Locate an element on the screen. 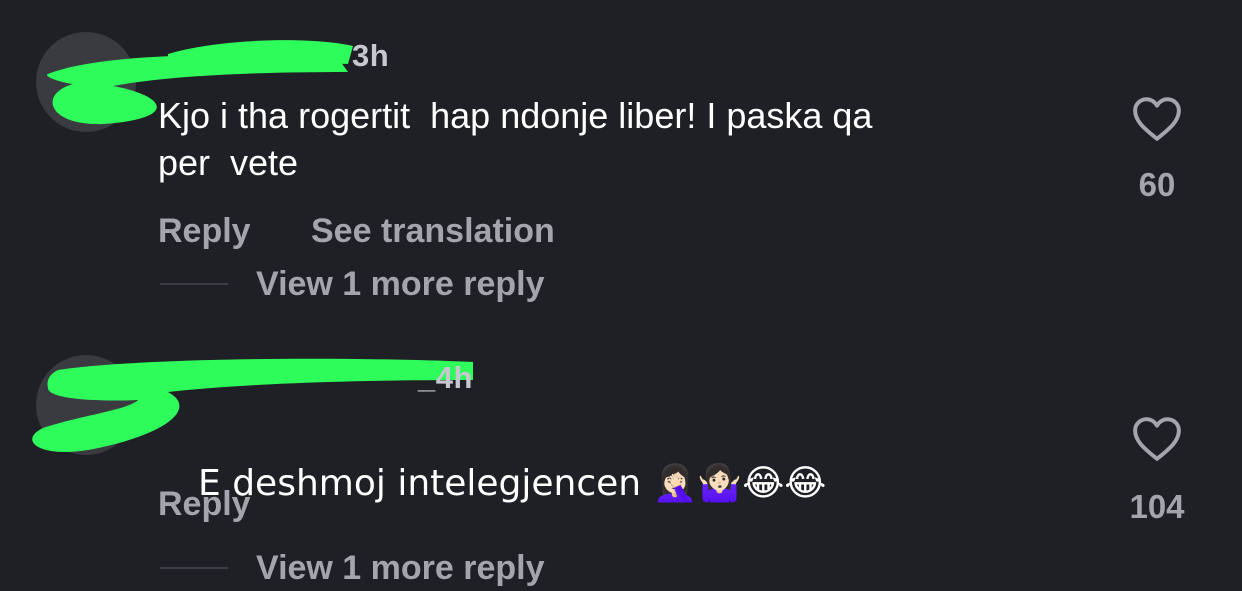 Image resolution: width=1242 pixels, height=591 pixels. avatar is located at coordinates (86, 405).